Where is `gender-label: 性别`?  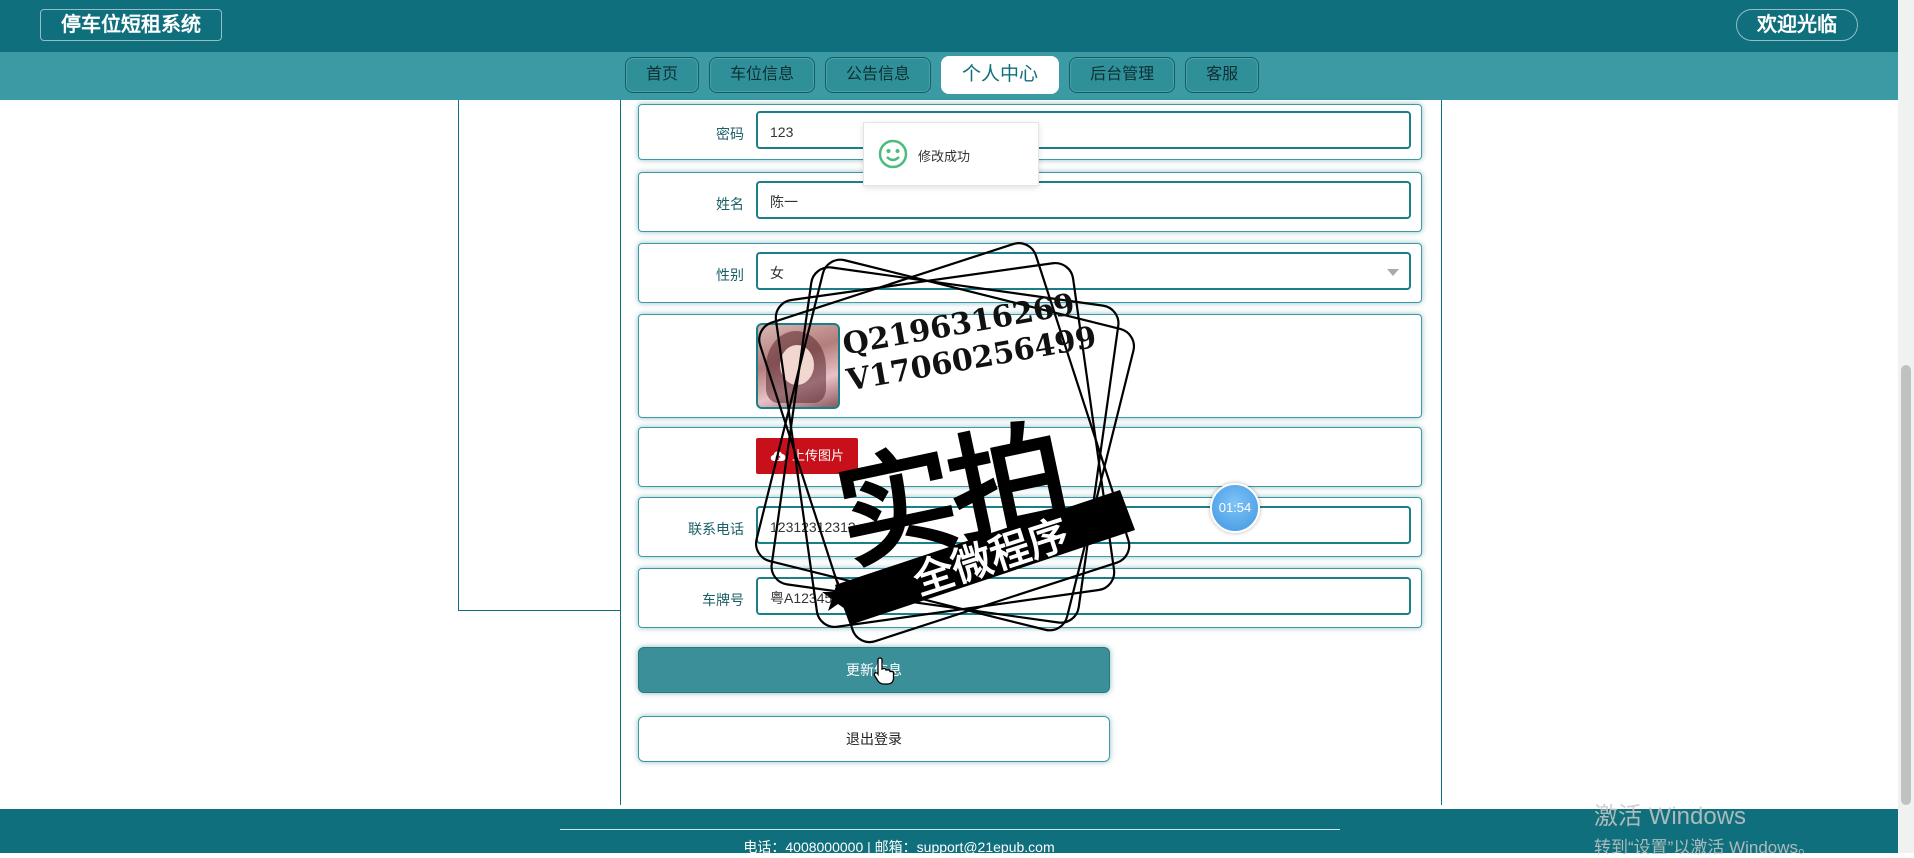 gender-label: 性别 is located at coordinates (730, 275).